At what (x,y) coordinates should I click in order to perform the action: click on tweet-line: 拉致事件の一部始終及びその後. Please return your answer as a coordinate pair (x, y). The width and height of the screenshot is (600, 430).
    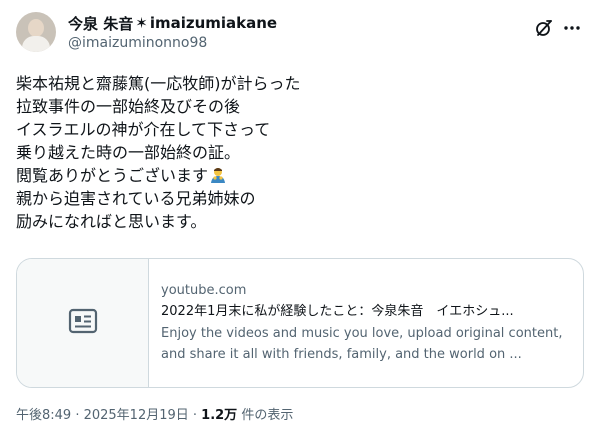
    Looking at the image, I should click on (128, 106).